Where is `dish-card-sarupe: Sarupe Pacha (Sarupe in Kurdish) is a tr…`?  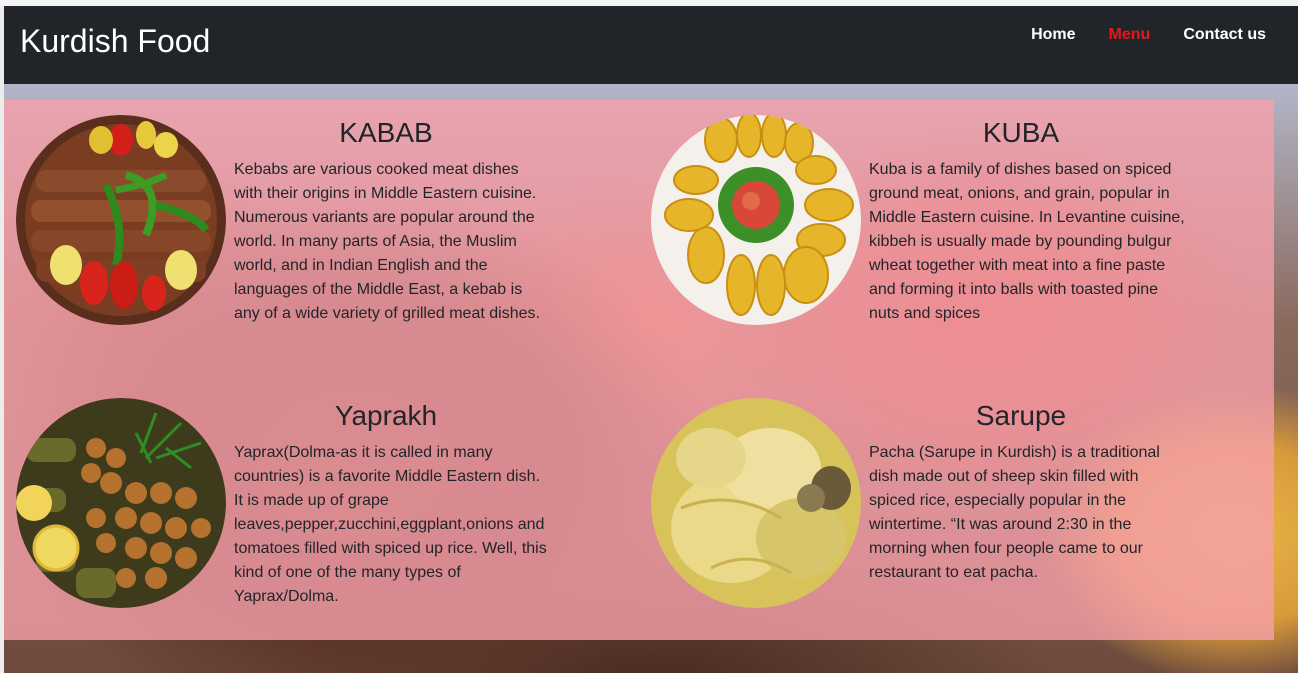
dish-card-sarupe: Sarupe Pacha (Sarupe in Kurdish) is a tr… is located at coordinates (919, 498).